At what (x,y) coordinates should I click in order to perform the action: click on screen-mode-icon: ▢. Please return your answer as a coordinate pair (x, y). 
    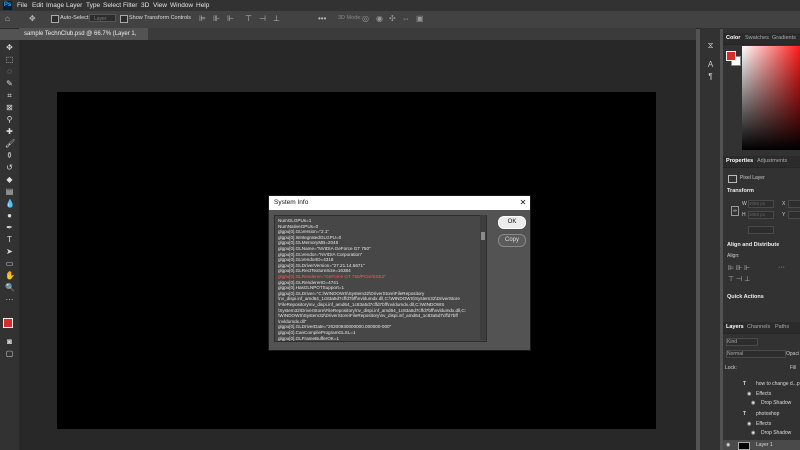
    Looking at the image, I should click on (9, 353).